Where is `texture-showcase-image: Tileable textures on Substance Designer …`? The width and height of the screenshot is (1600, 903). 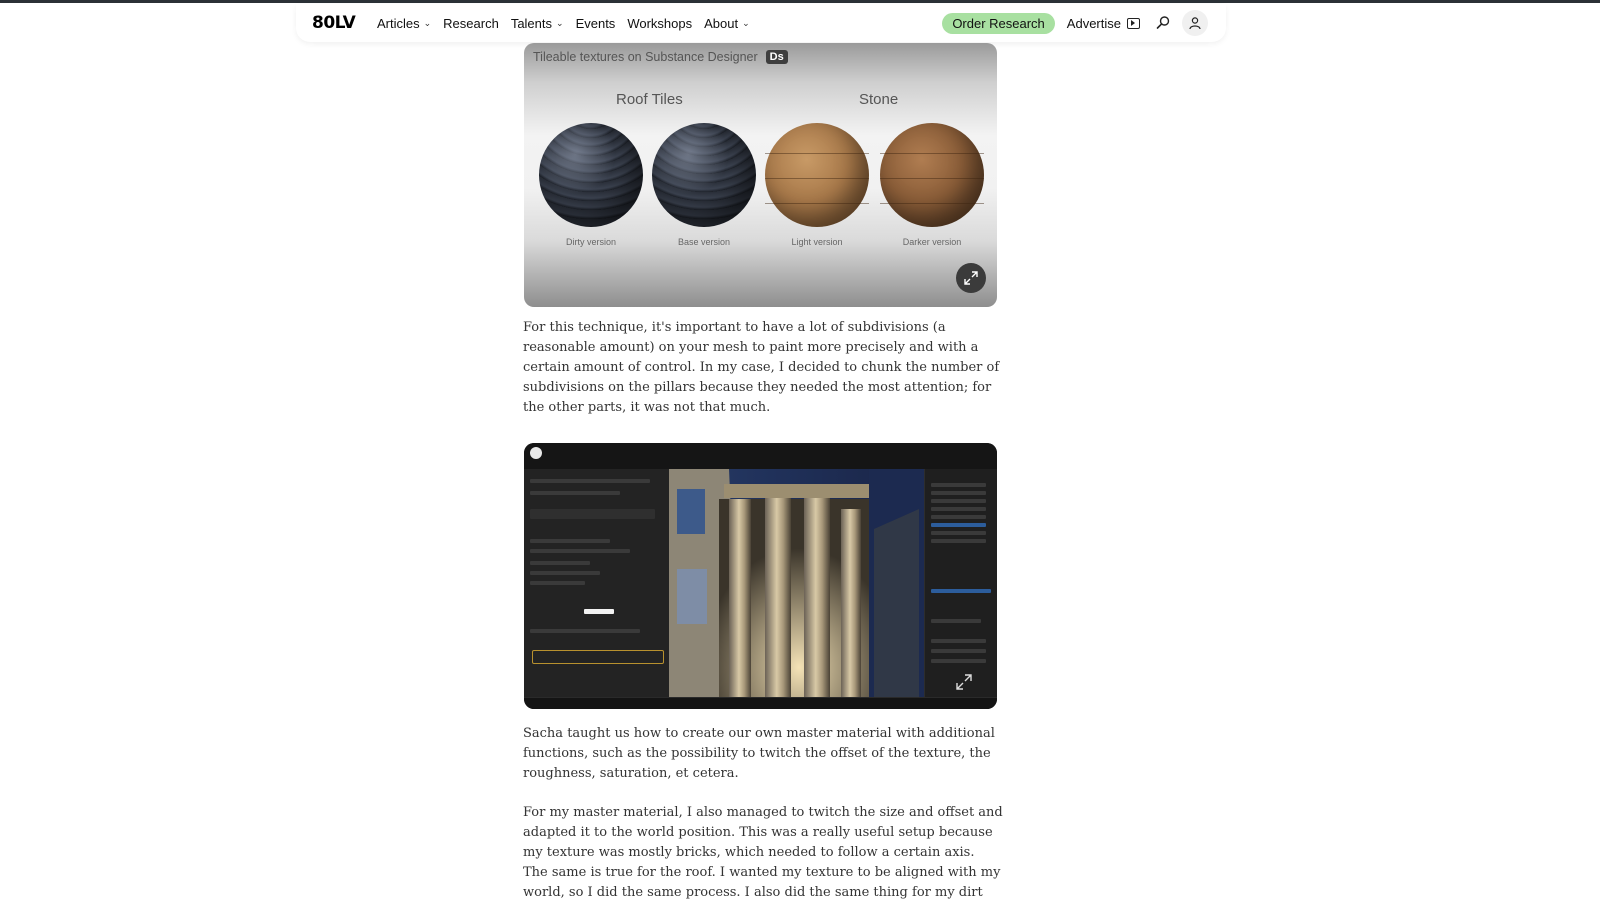 texture-showcase-image: Tileable textures on Substance Designer … is located at coordinates (760, 175).